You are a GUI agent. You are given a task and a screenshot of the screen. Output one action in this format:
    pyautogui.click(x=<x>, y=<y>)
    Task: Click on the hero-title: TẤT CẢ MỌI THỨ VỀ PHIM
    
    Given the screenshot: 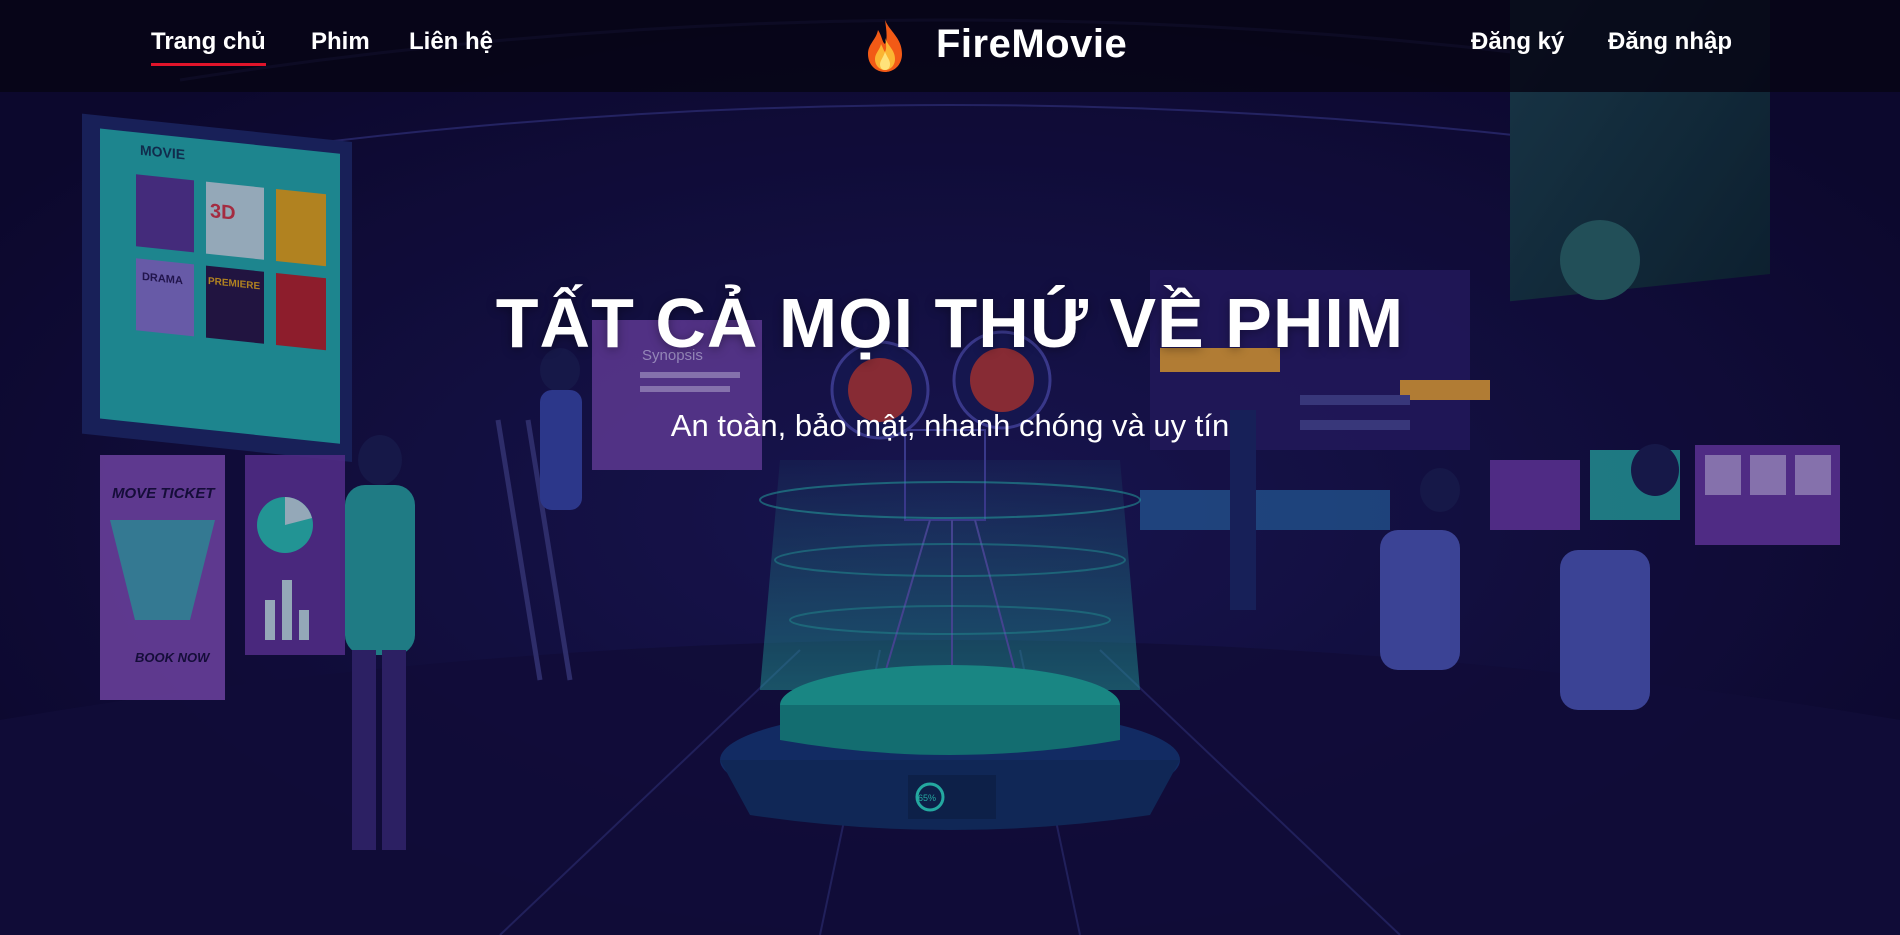 What is the action you would take?
    pyautogui.click(x=950, y=323)
    